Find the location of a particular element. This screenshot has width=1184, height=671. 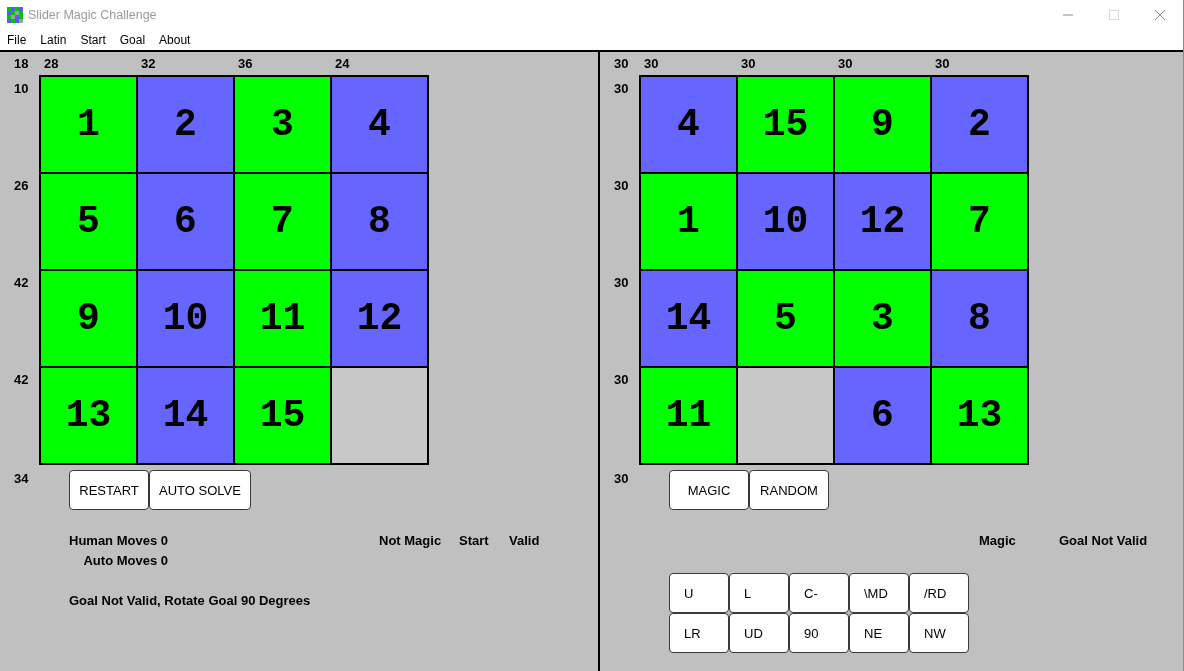

status-label: Goal Not Valid is located at coordinates (1103, 541).